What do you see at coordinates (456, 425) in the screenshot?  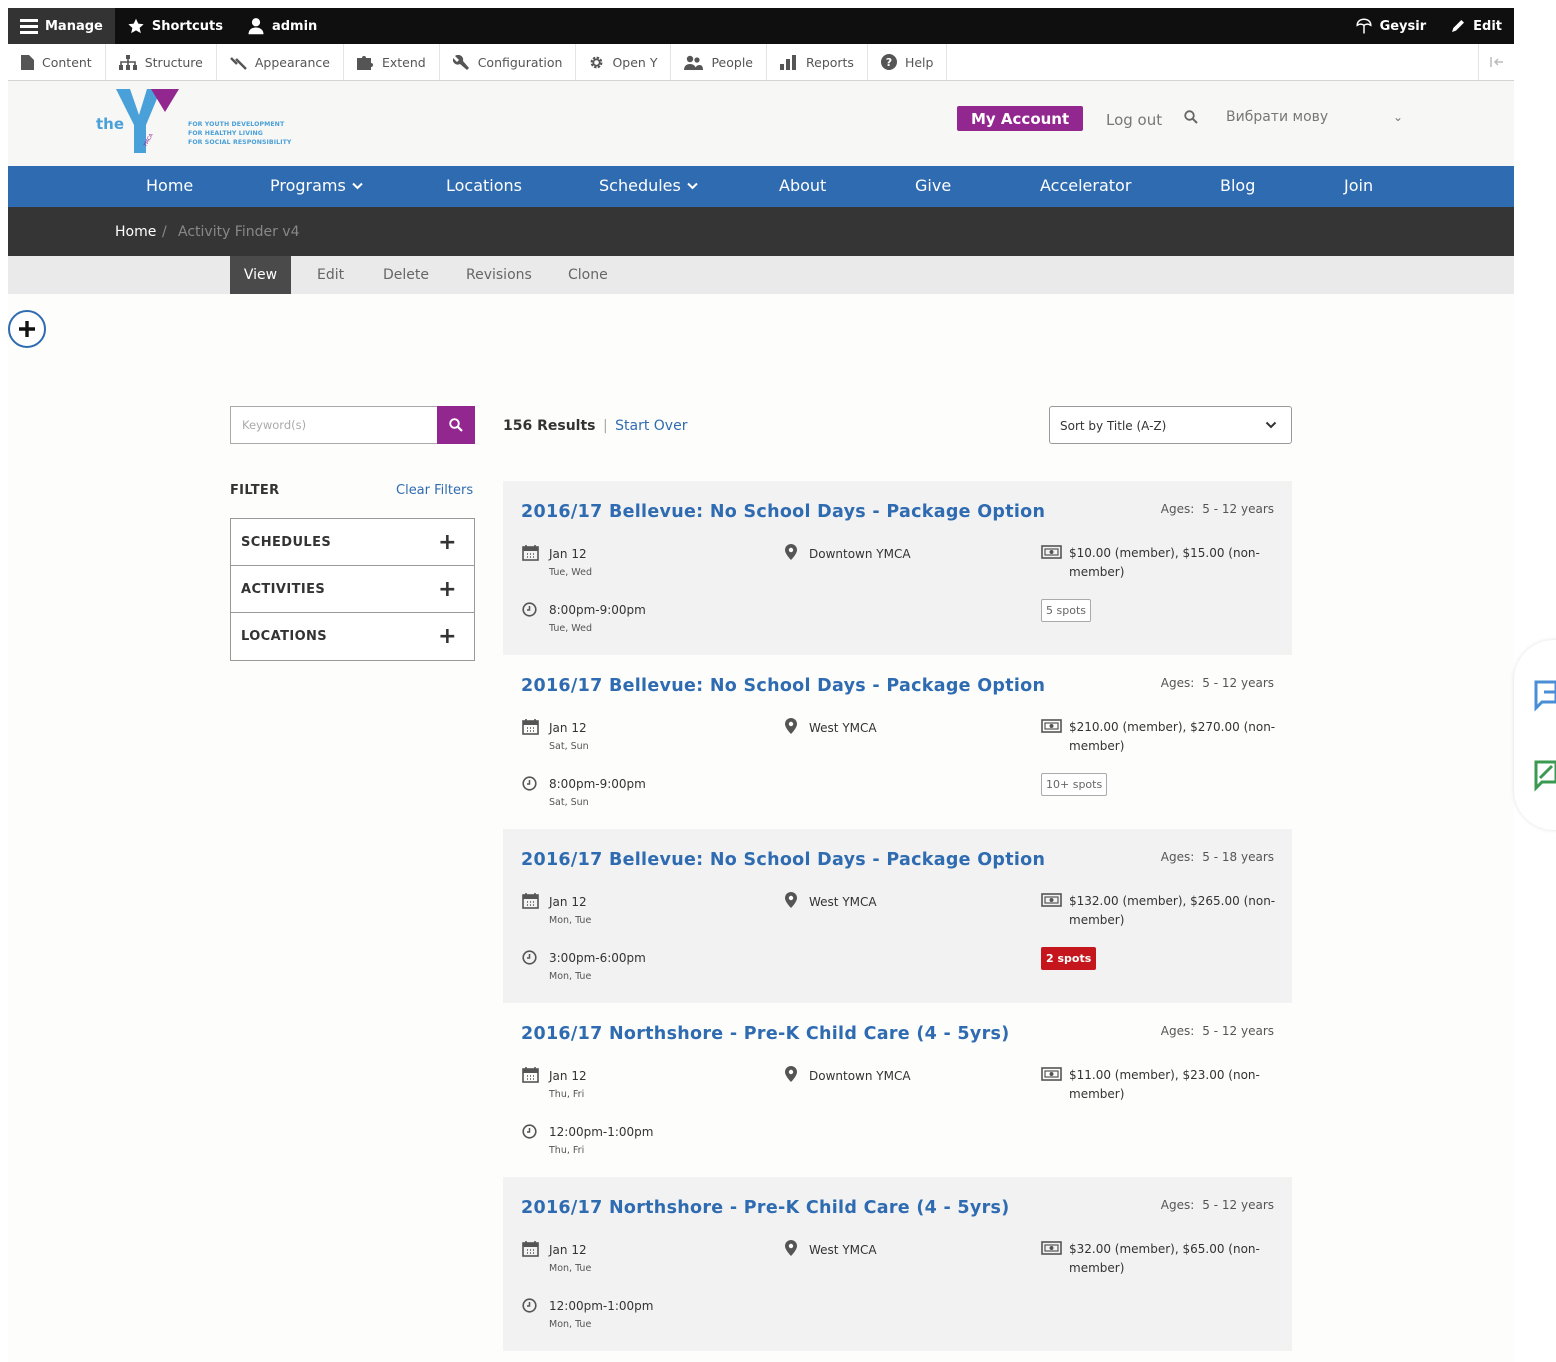 I see `search-button` at bounding box center [456, 425].